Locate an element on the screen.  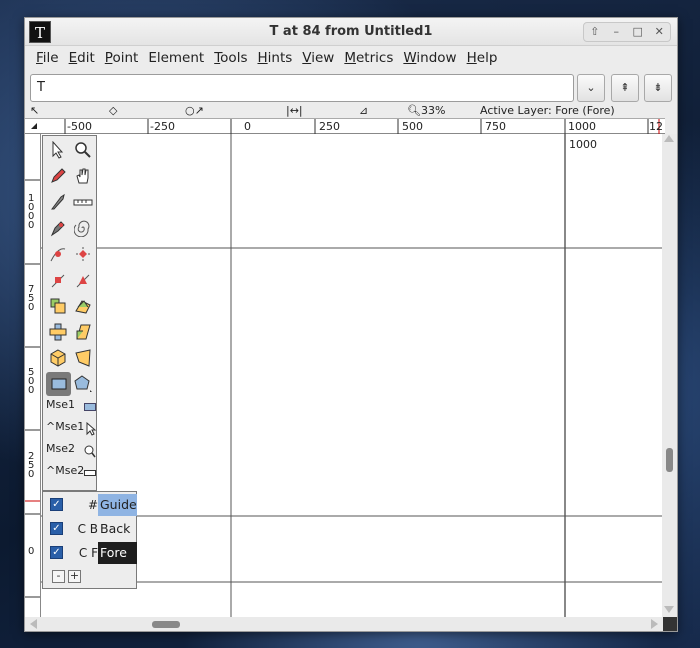
layer-name: Fore is located at coordinates (117, 553).